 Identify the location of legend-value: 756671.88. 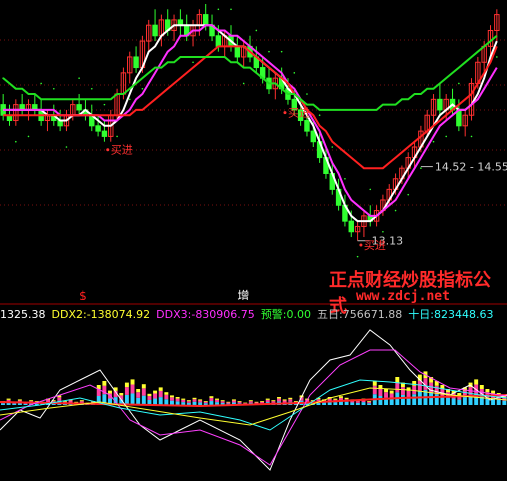
(372, 314).